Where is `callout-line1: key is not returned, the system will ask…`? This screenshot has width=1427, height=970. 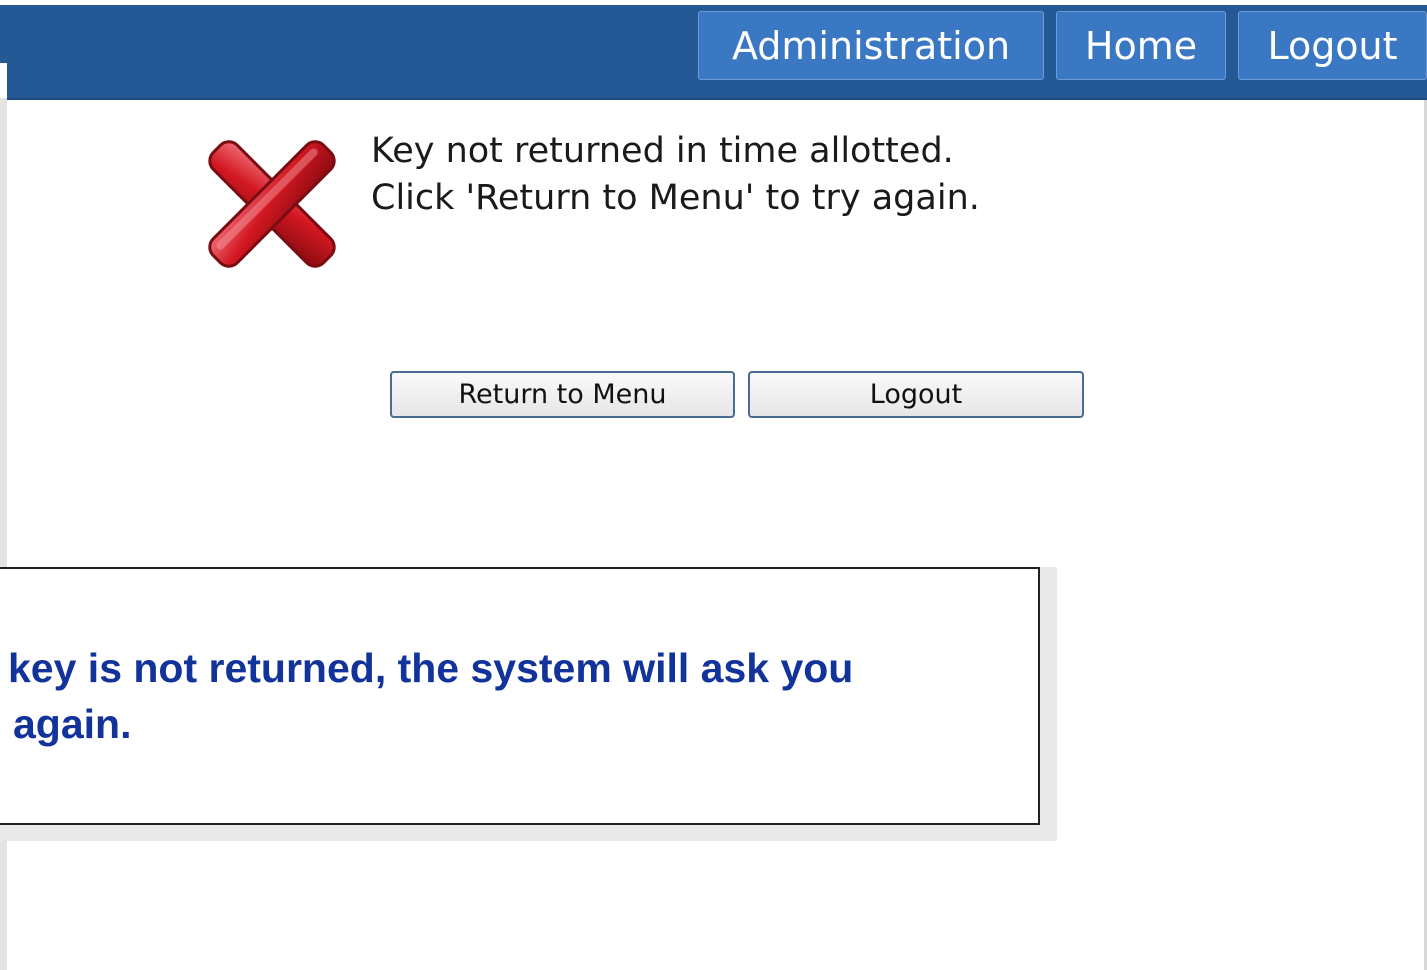
callout-line1: key is not returned, the system will ask… is located at coordinates (431, 668).